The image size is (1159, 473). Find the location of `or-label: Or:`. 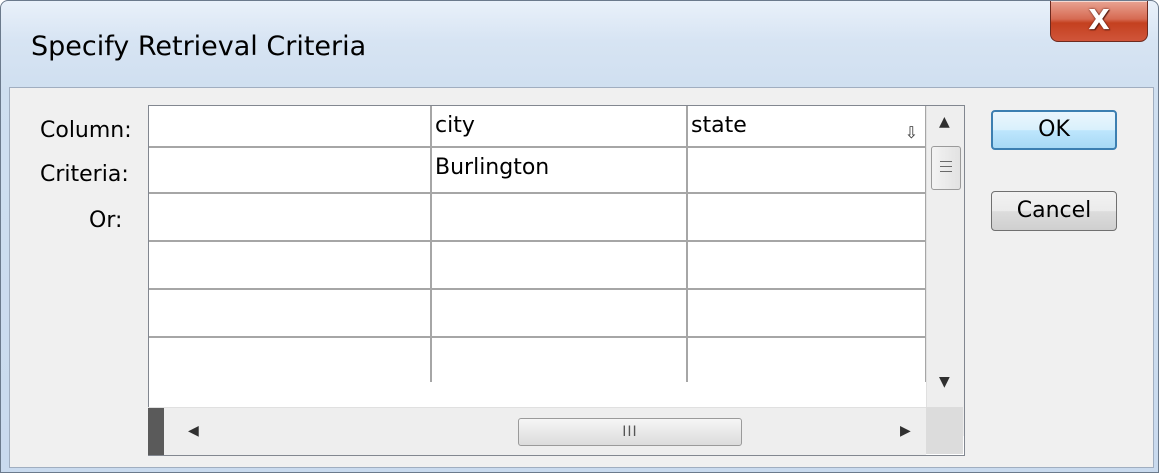

or-label: Or: is located at coordinates (106, 220).